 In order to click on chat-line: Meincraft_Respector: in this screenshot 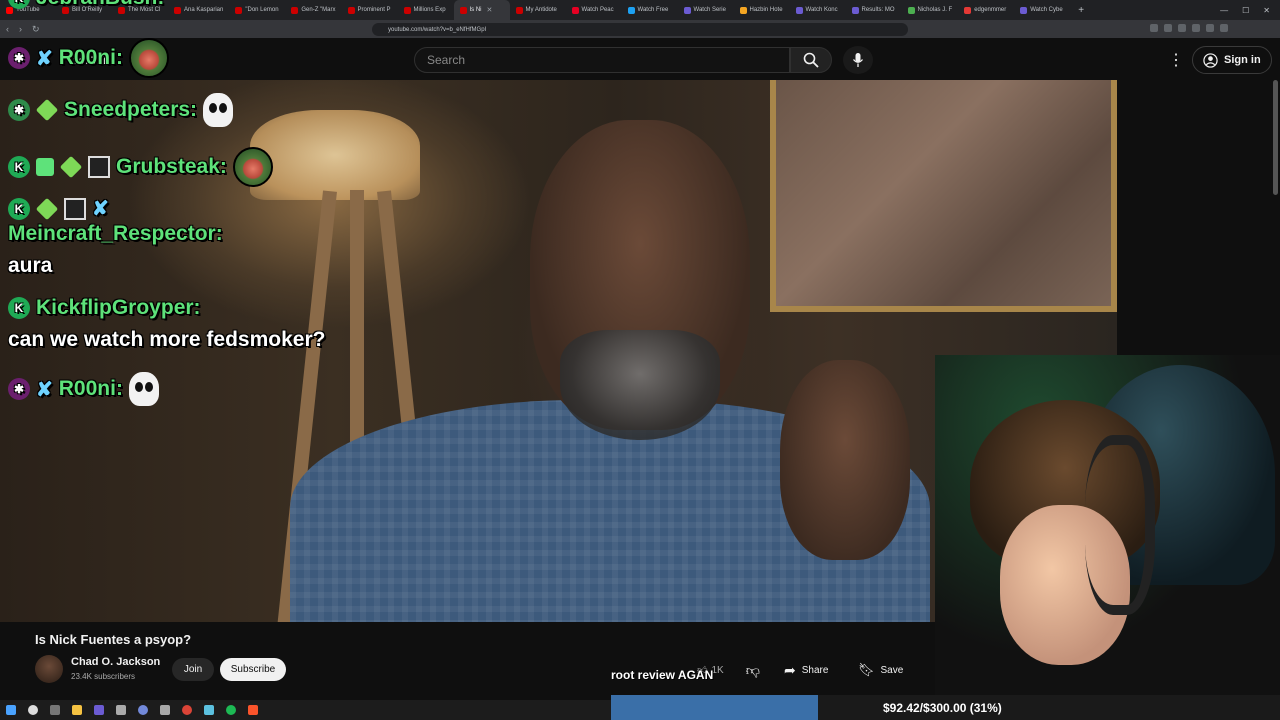, I will do `click(115, 234)`.